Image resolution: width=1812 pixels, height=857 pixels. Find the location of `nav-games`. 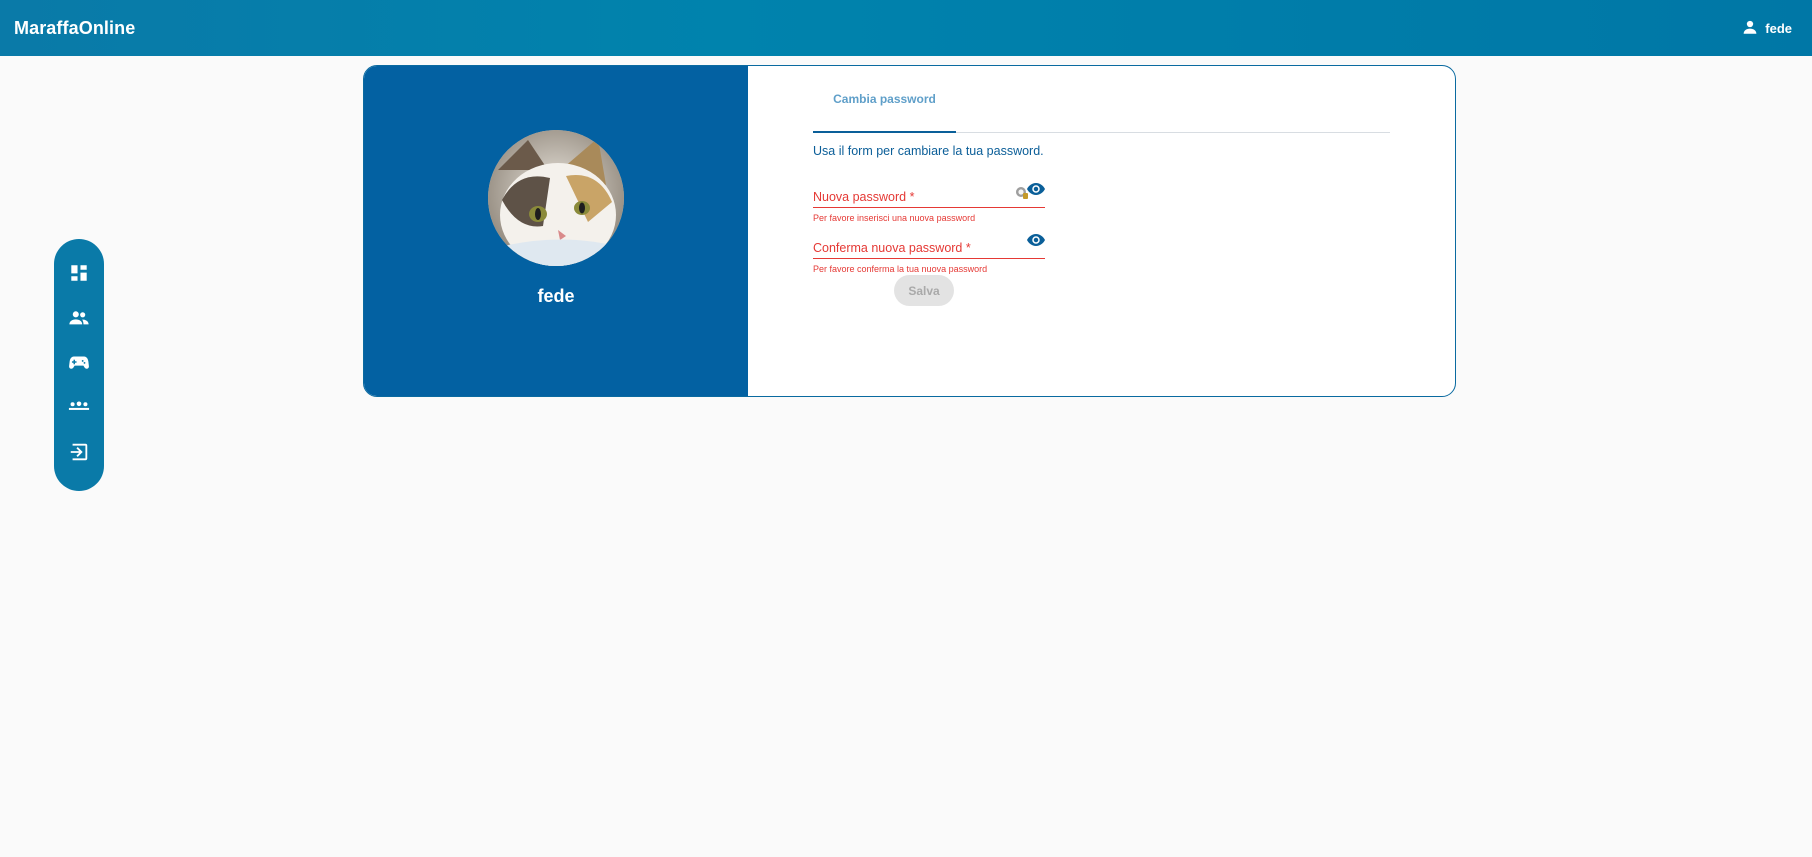

nav-games is located at coordinates (79, 365).